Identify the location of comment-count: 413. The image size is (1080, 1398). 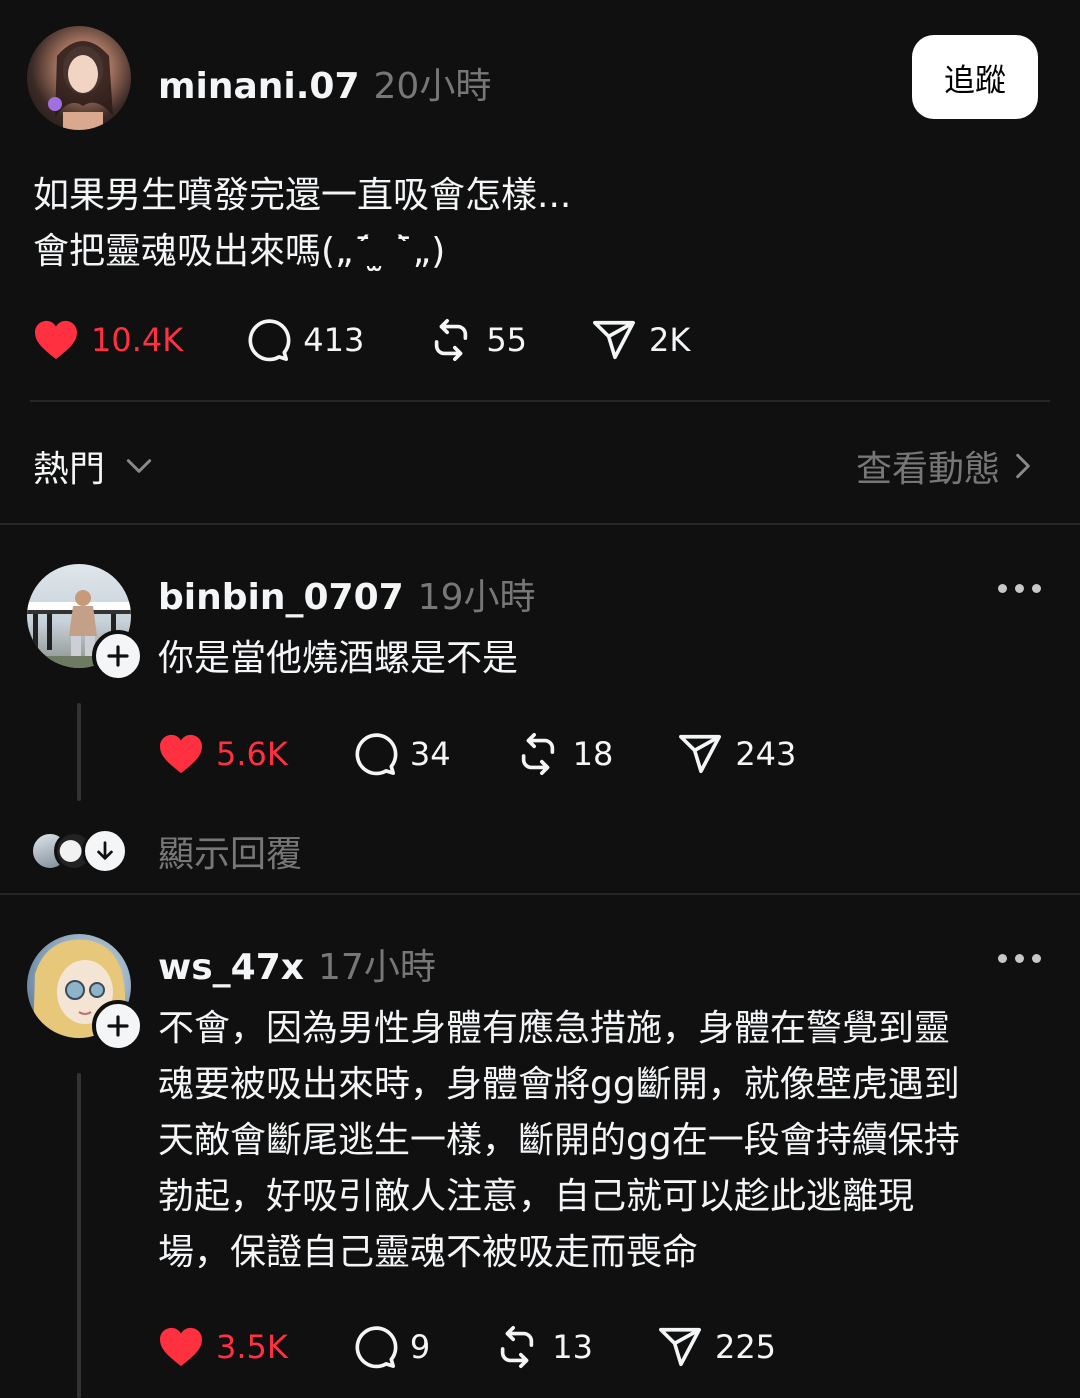
(334, 340).